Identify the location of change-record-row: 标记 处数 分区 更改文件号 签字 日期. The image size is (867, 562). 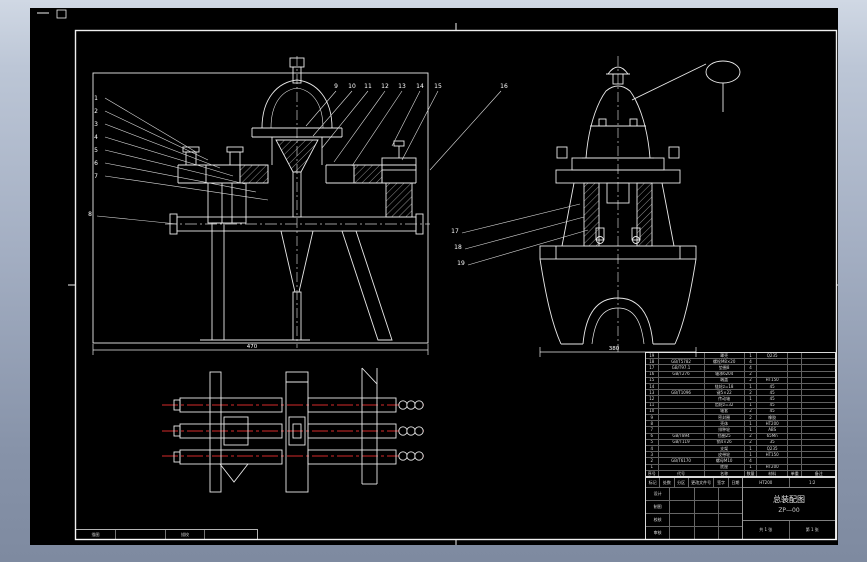
(694, 483).